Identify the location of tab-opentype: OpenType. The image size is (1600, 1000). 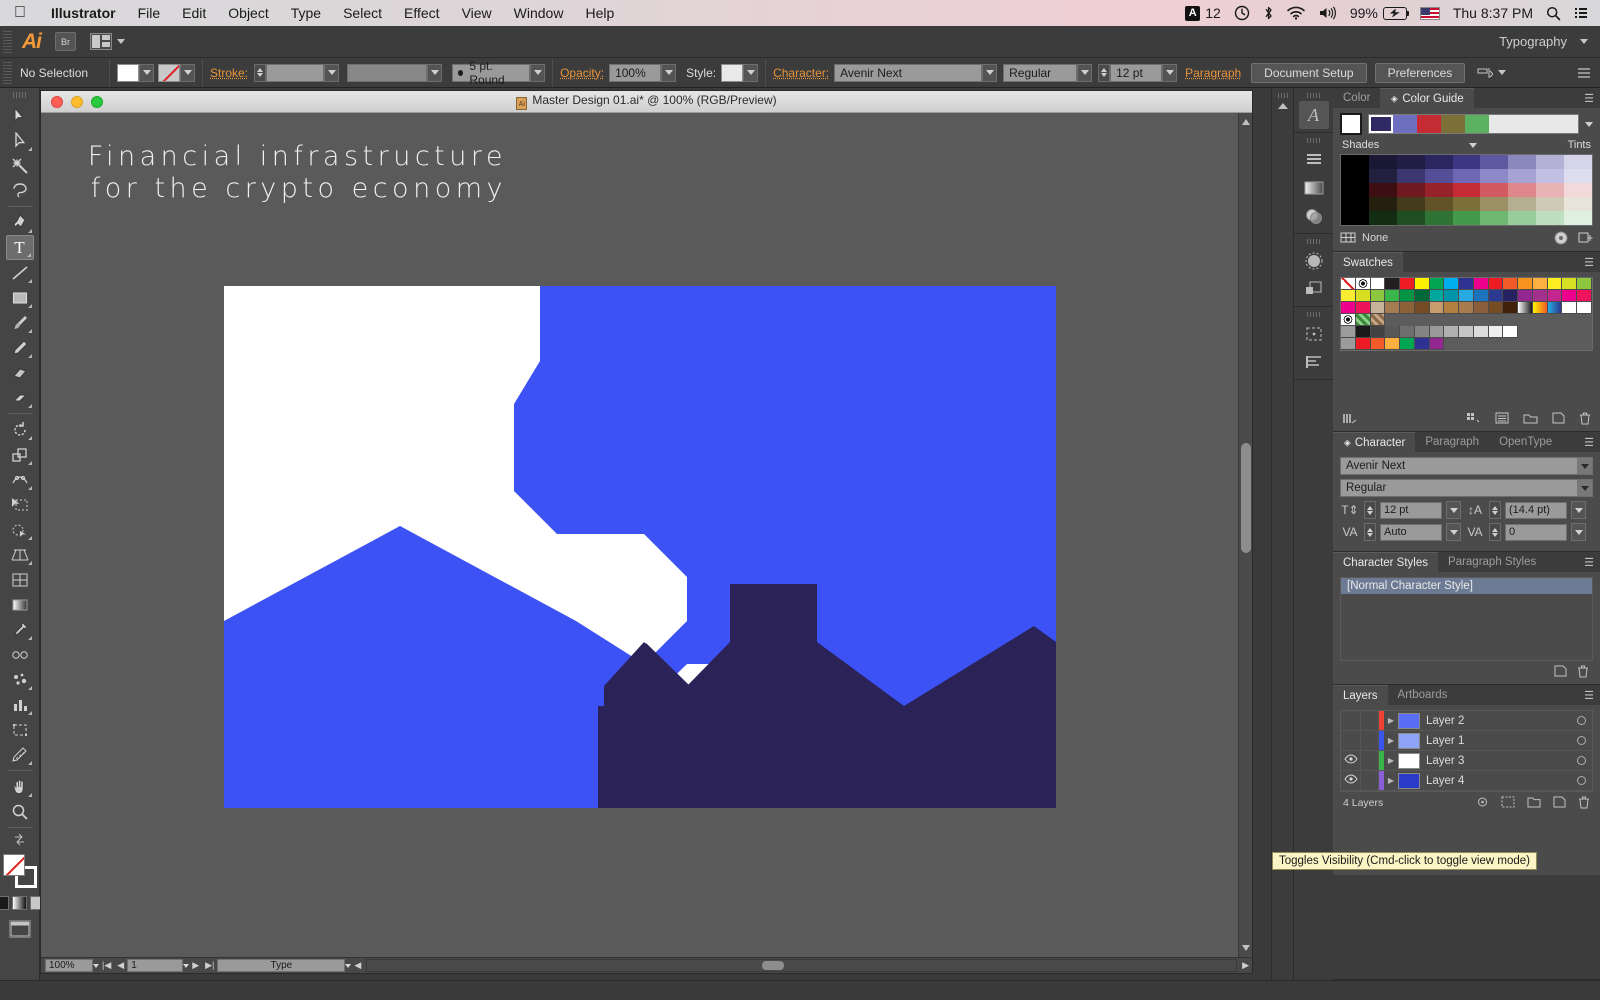
(1525, 442).